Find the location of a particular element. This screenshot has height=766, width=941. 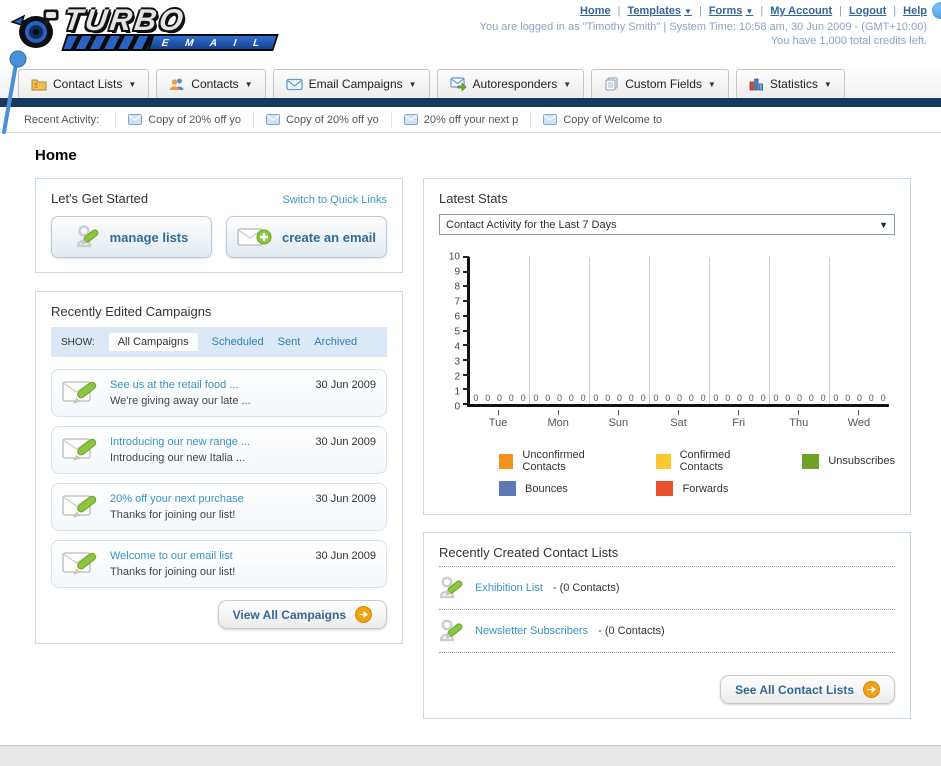

x-axis-tick-label: Tue is located at coordinates (498, 419).